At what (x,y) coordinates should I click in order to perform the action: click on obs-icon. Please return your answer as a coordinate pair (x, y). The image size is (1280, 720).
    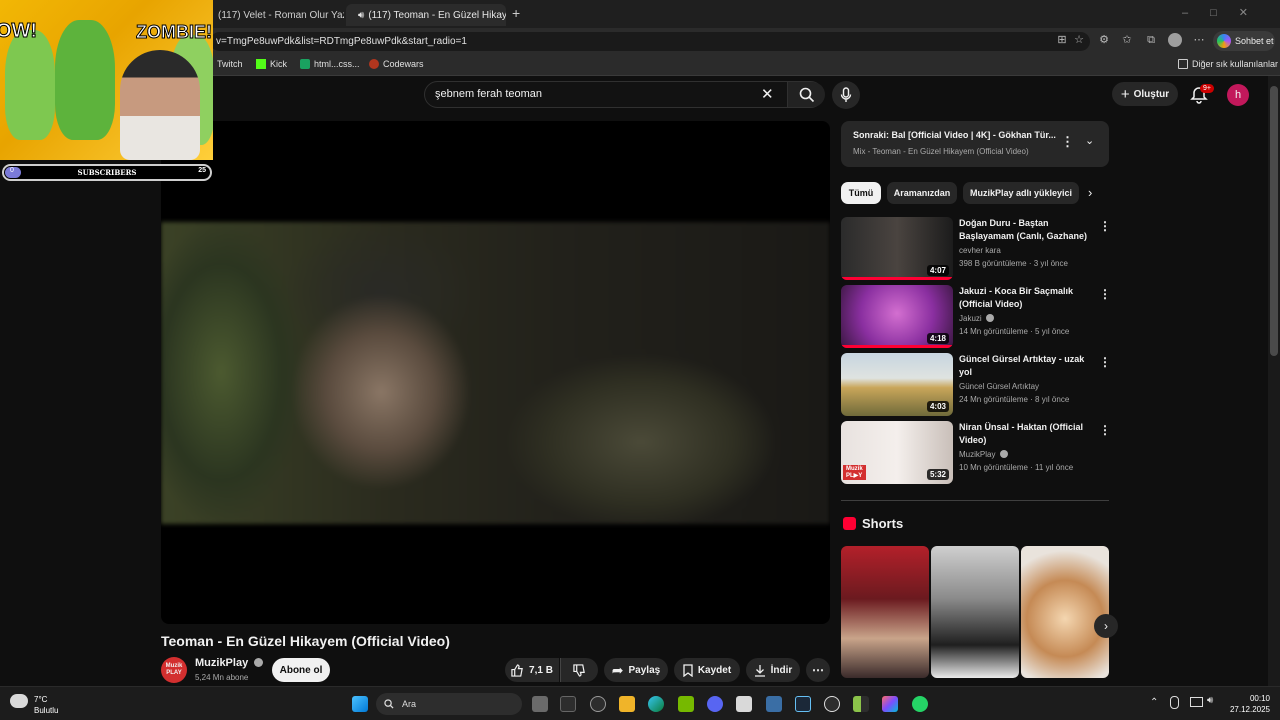
    Looking at the image, I should click on (832, 704).